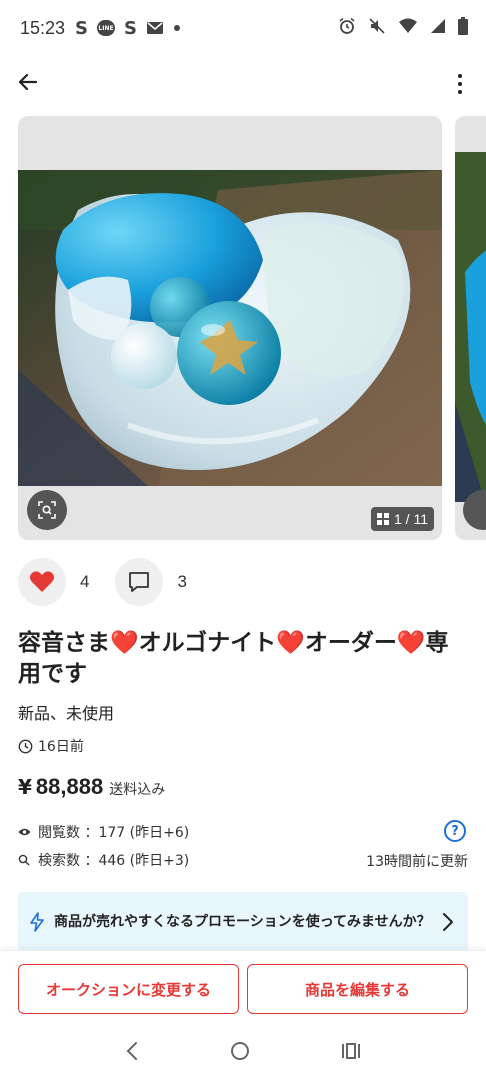  I want to click on signal-icon, so click(438, 28).